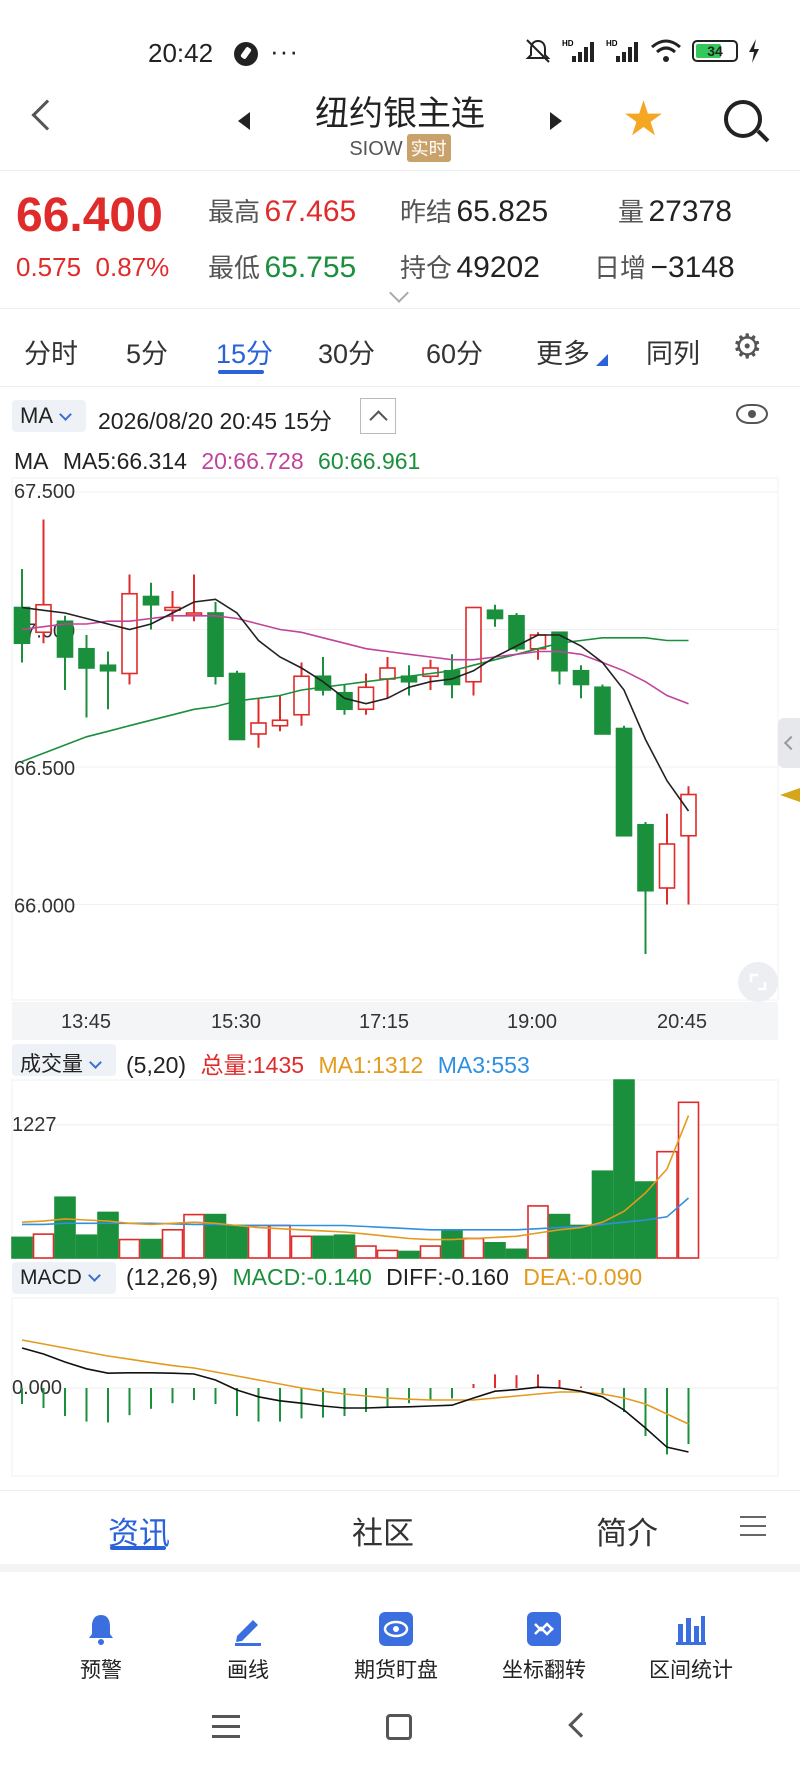 The width and height of the screenshot is (800, 1778). I want to click on time-axis-label: 15:30, so click(236, 1022).